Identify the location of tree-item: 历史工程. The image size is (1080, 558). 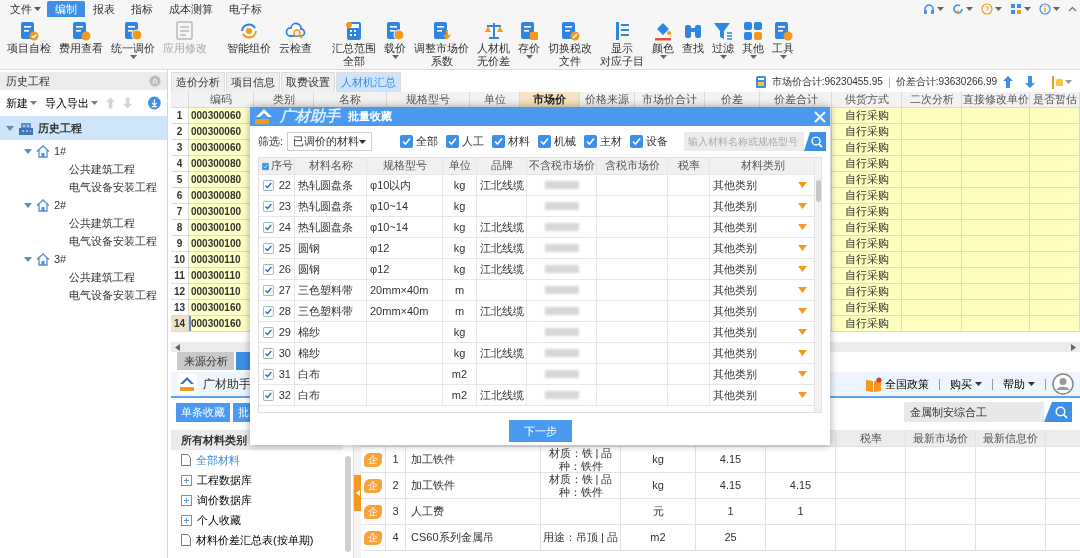
(83, 128).